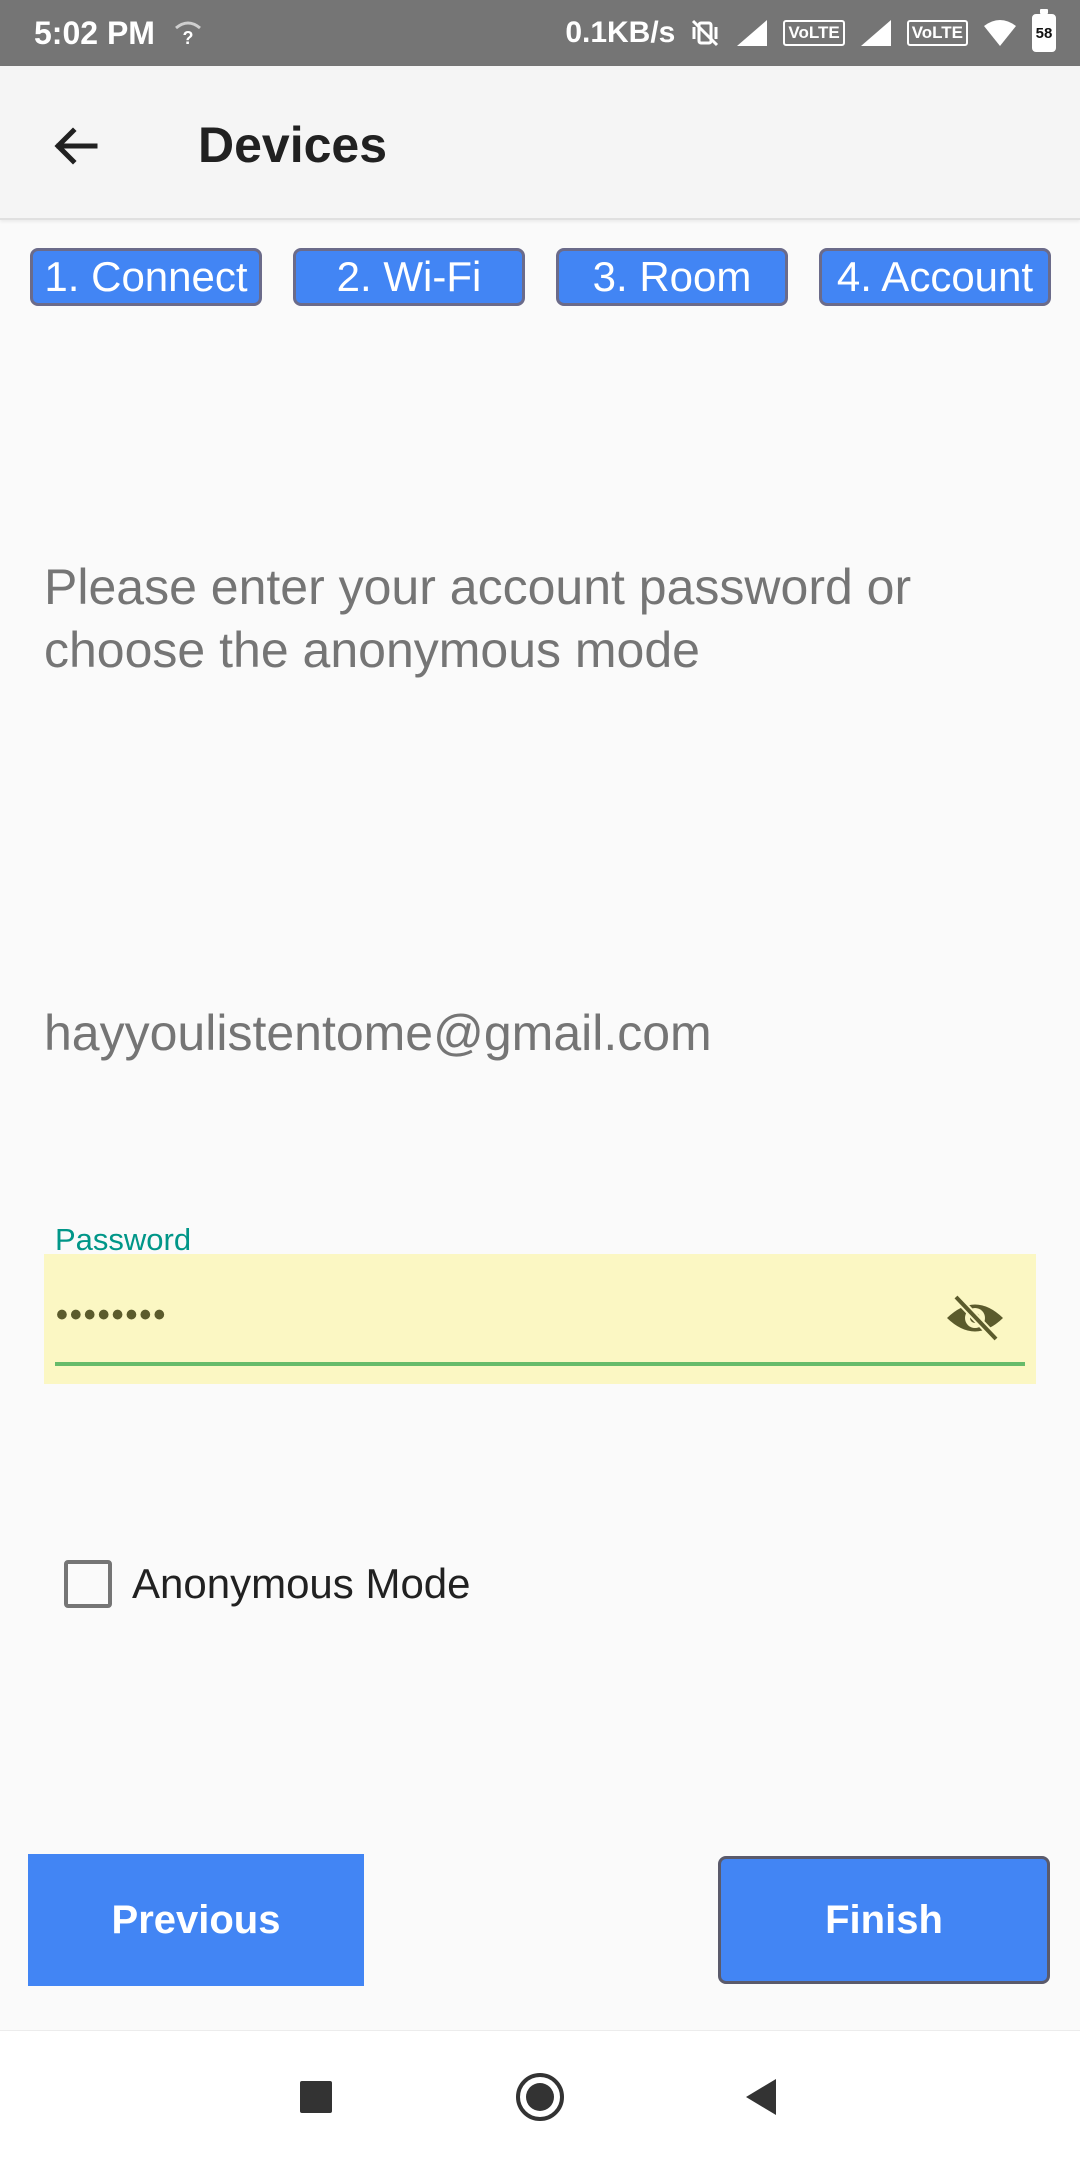 The width and height of the screenshot is (1080, 2160). I want to click on network-speed: 0.1KB/s, so click(620, 32).